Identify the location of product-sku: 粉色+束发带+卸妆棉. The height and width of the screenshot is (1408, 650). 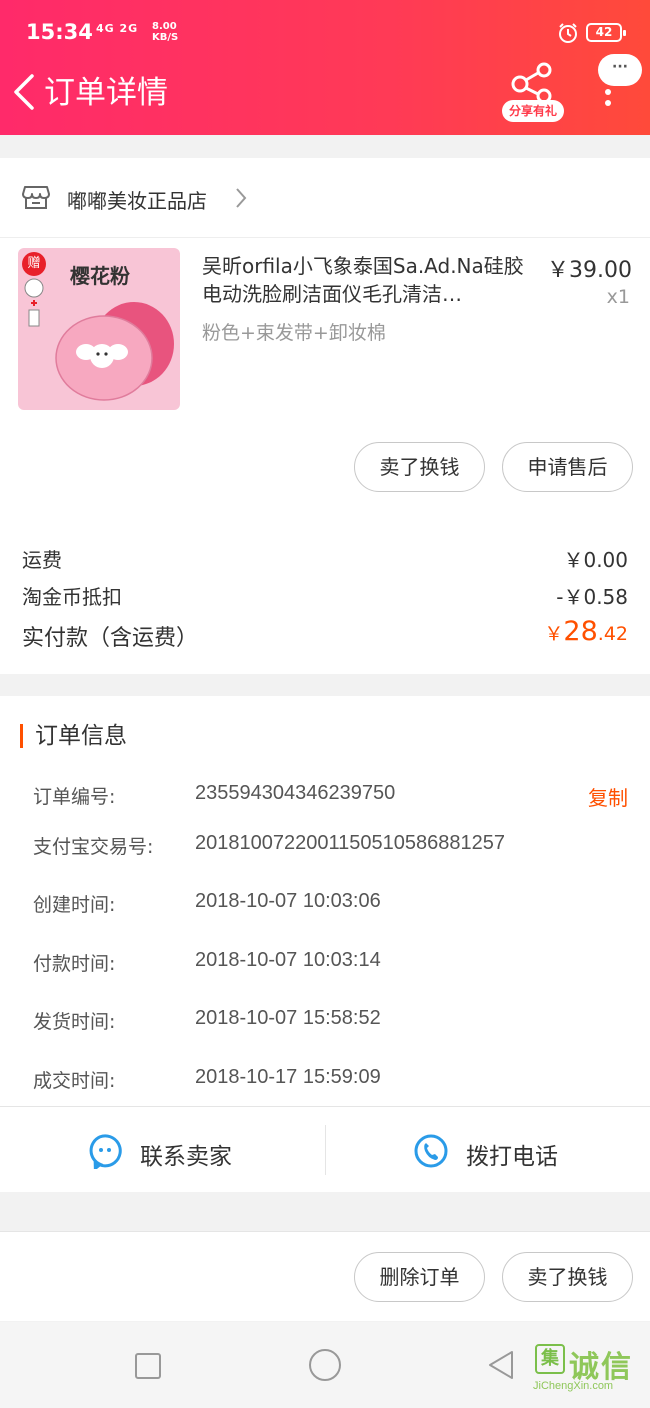
(294, 333).